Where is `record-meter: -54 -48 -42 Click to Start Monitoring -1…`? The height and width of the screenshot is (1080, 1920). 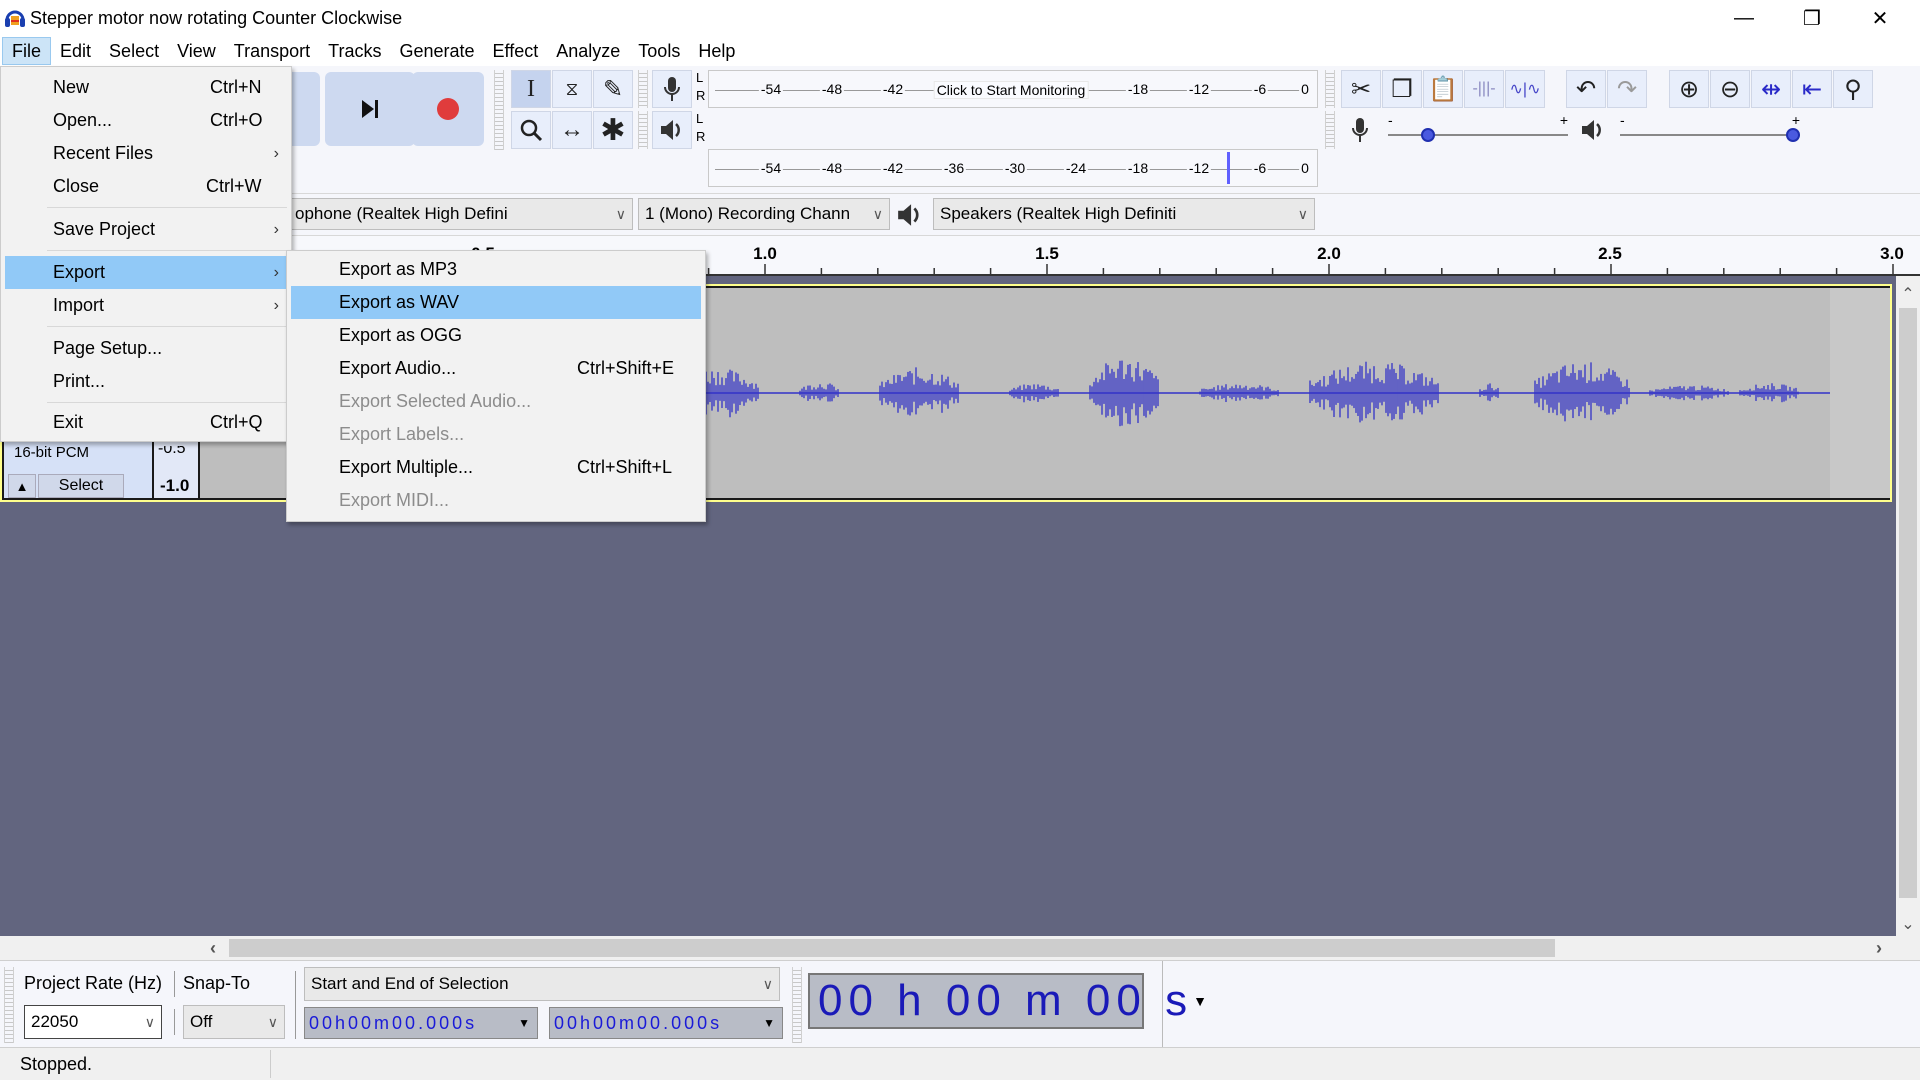
record-meter: -54 -48 -42 Click to Start Monitoring -1… is located at coordinates (1013, 89).